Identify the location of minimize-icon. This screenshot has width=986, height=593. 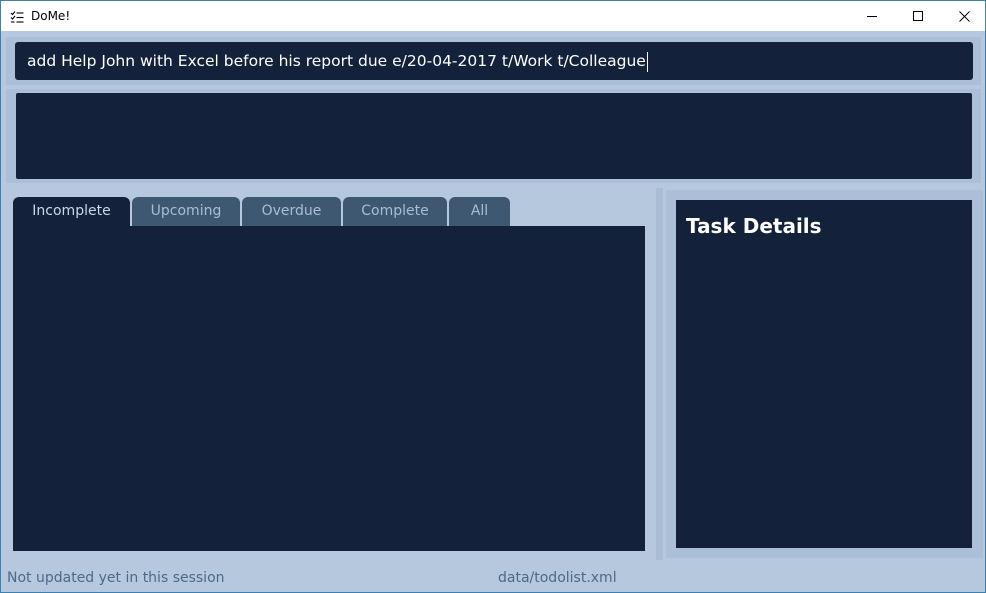
(872, 16).